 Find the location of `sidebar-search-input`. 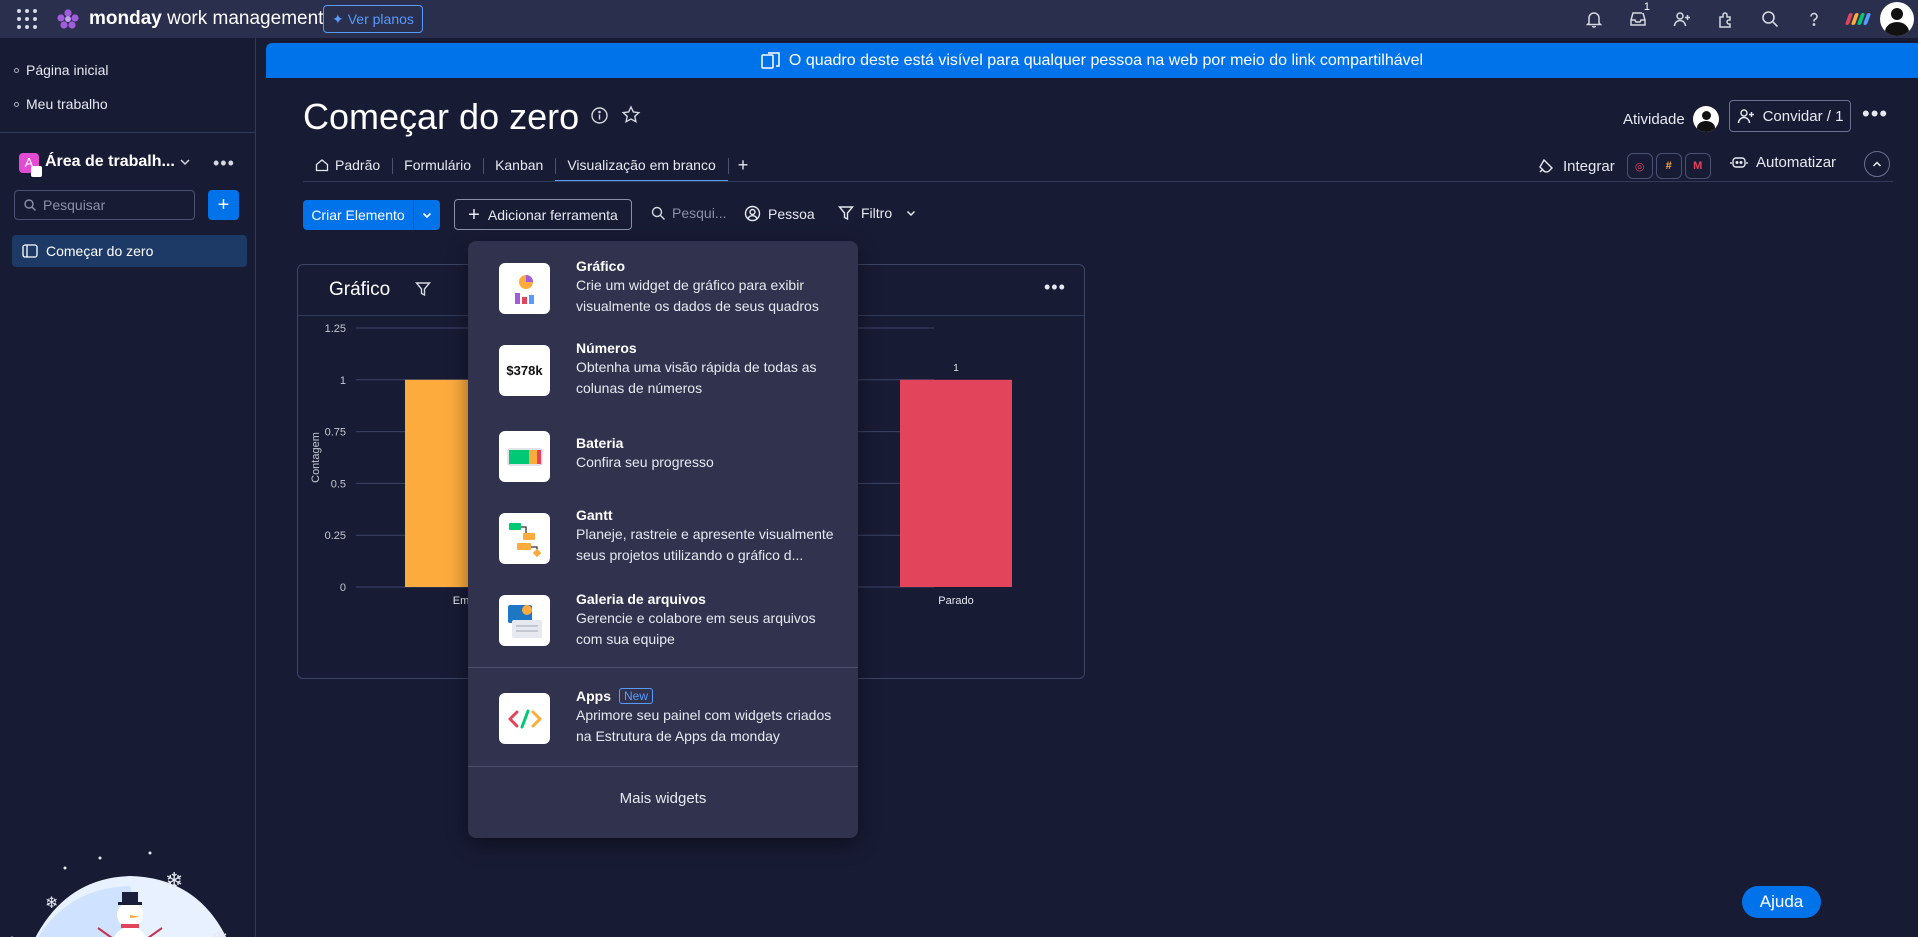

sidebar-search-input is located at coordinates (113, 205).